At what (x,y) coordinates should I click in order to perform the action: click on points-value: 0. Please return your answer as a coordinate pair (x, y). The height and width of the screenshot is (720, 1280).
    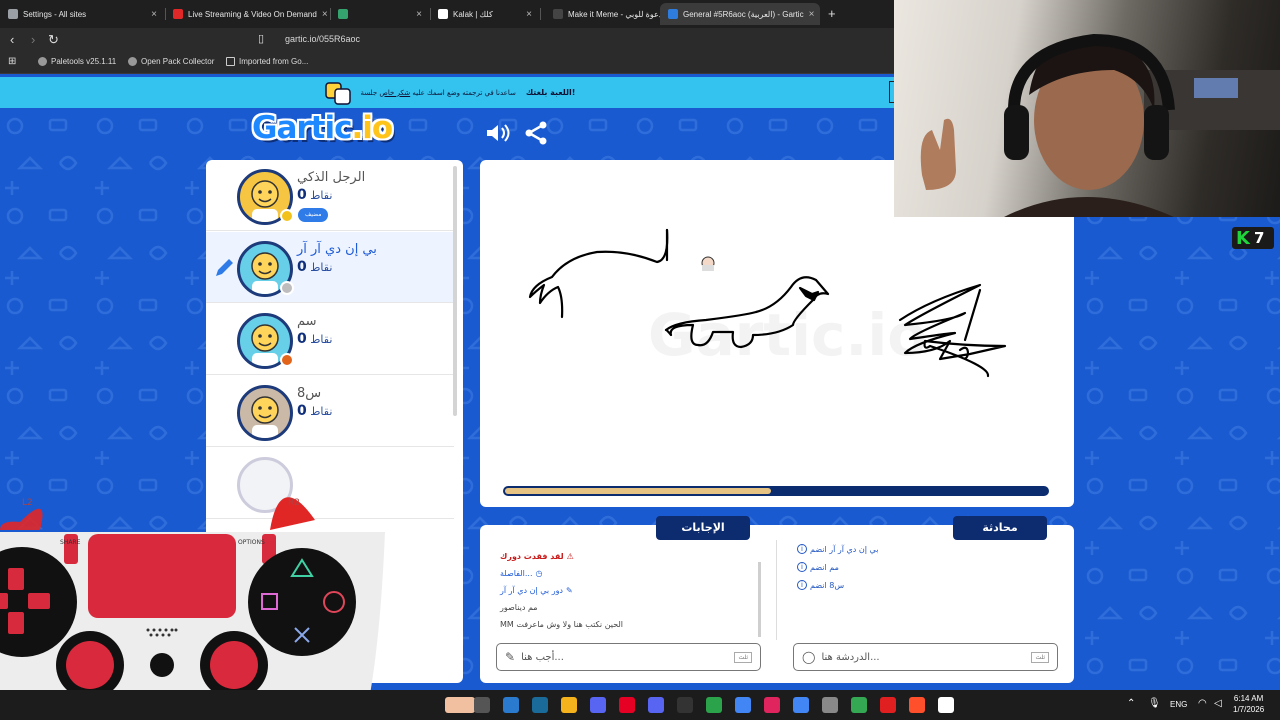
    Looking at the image, I should click on (302, 267).